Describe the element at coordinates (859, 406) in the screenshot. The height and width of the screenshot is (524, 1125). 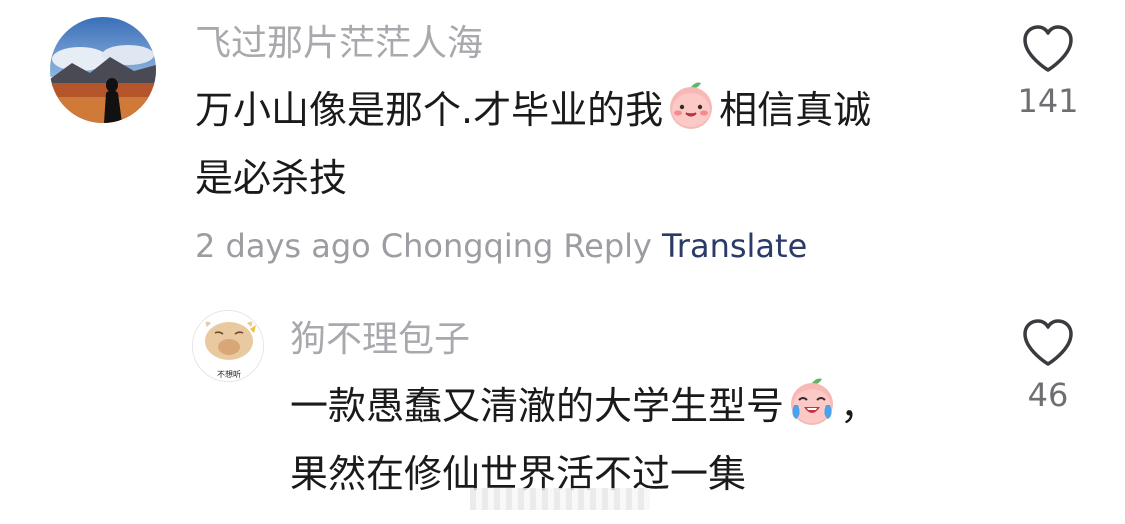
I see `comment-text-part: ，` at that location.